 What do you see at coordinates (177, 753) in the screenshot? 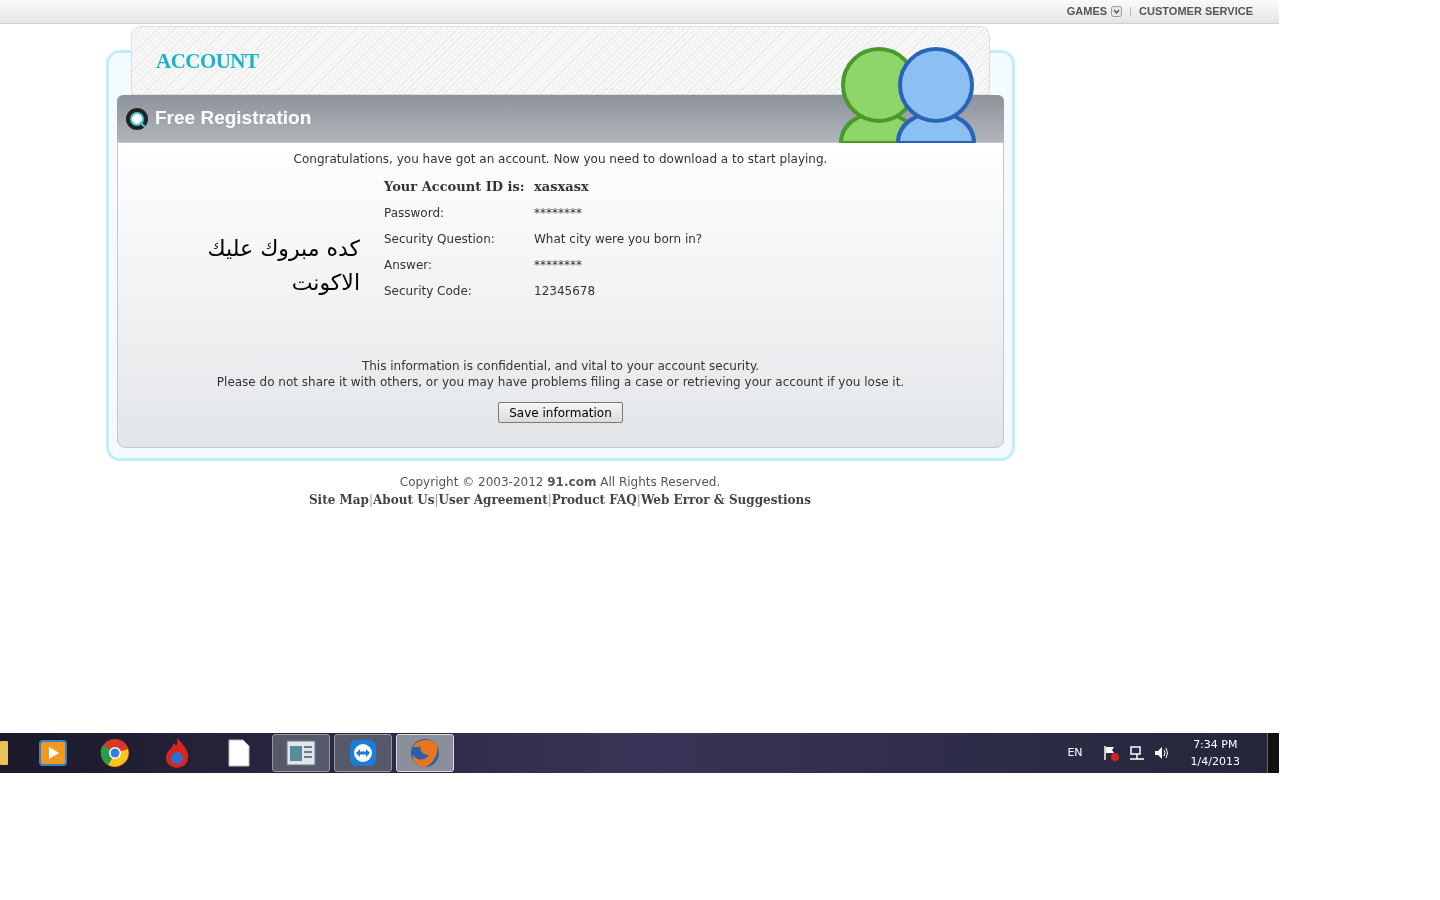
I see `flame-icon` at bounding box center [177, 753].